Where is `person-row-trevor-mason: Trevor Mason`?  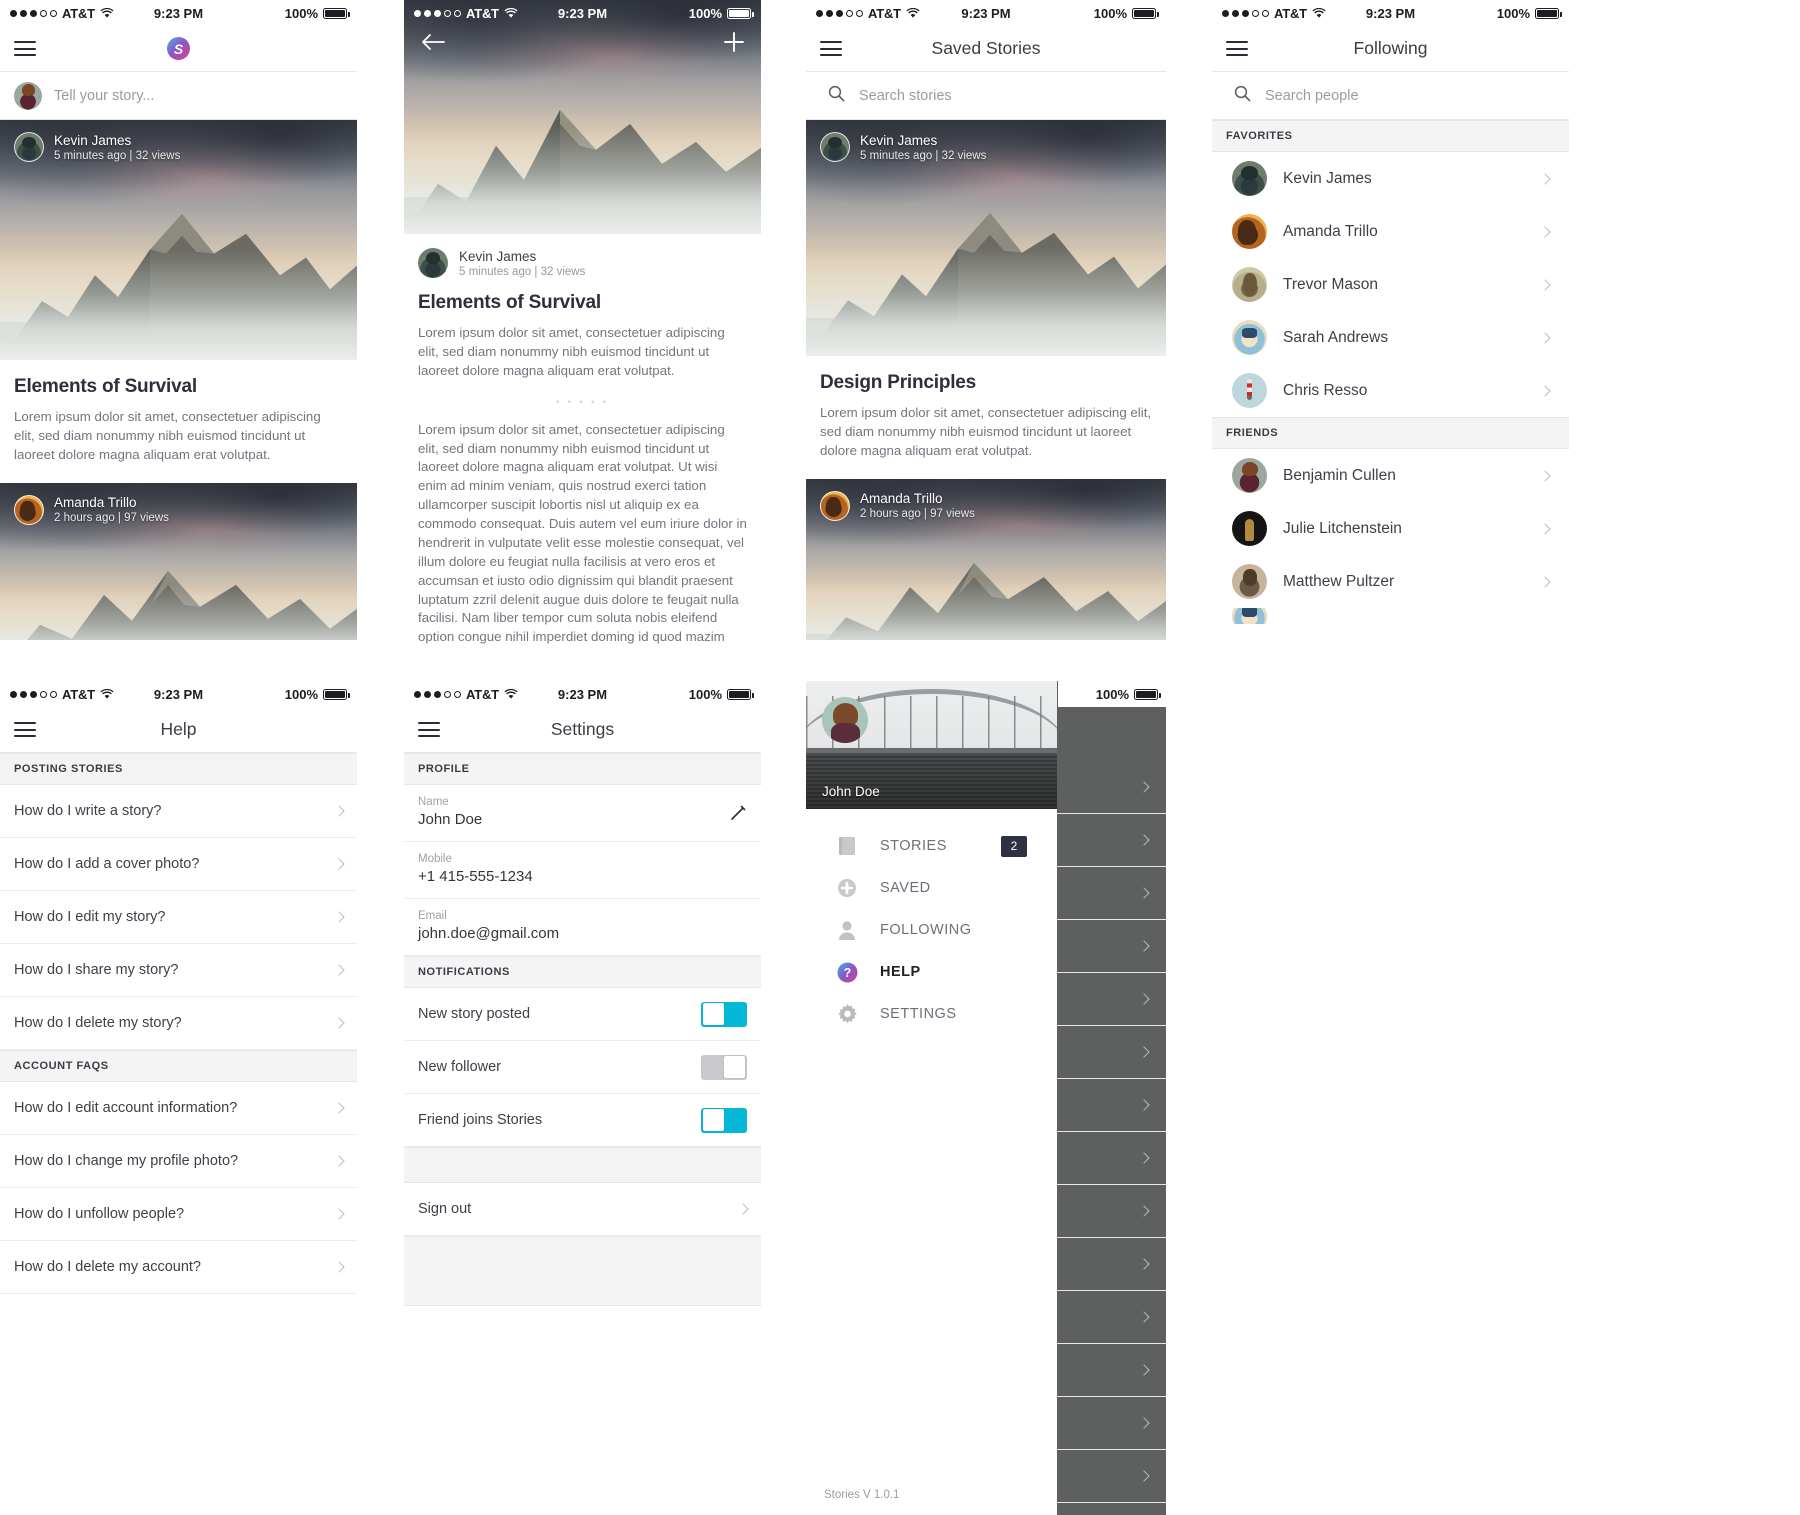
person-row-trevor-mason: Trevor Mason is located at coordinates (1390, 284).